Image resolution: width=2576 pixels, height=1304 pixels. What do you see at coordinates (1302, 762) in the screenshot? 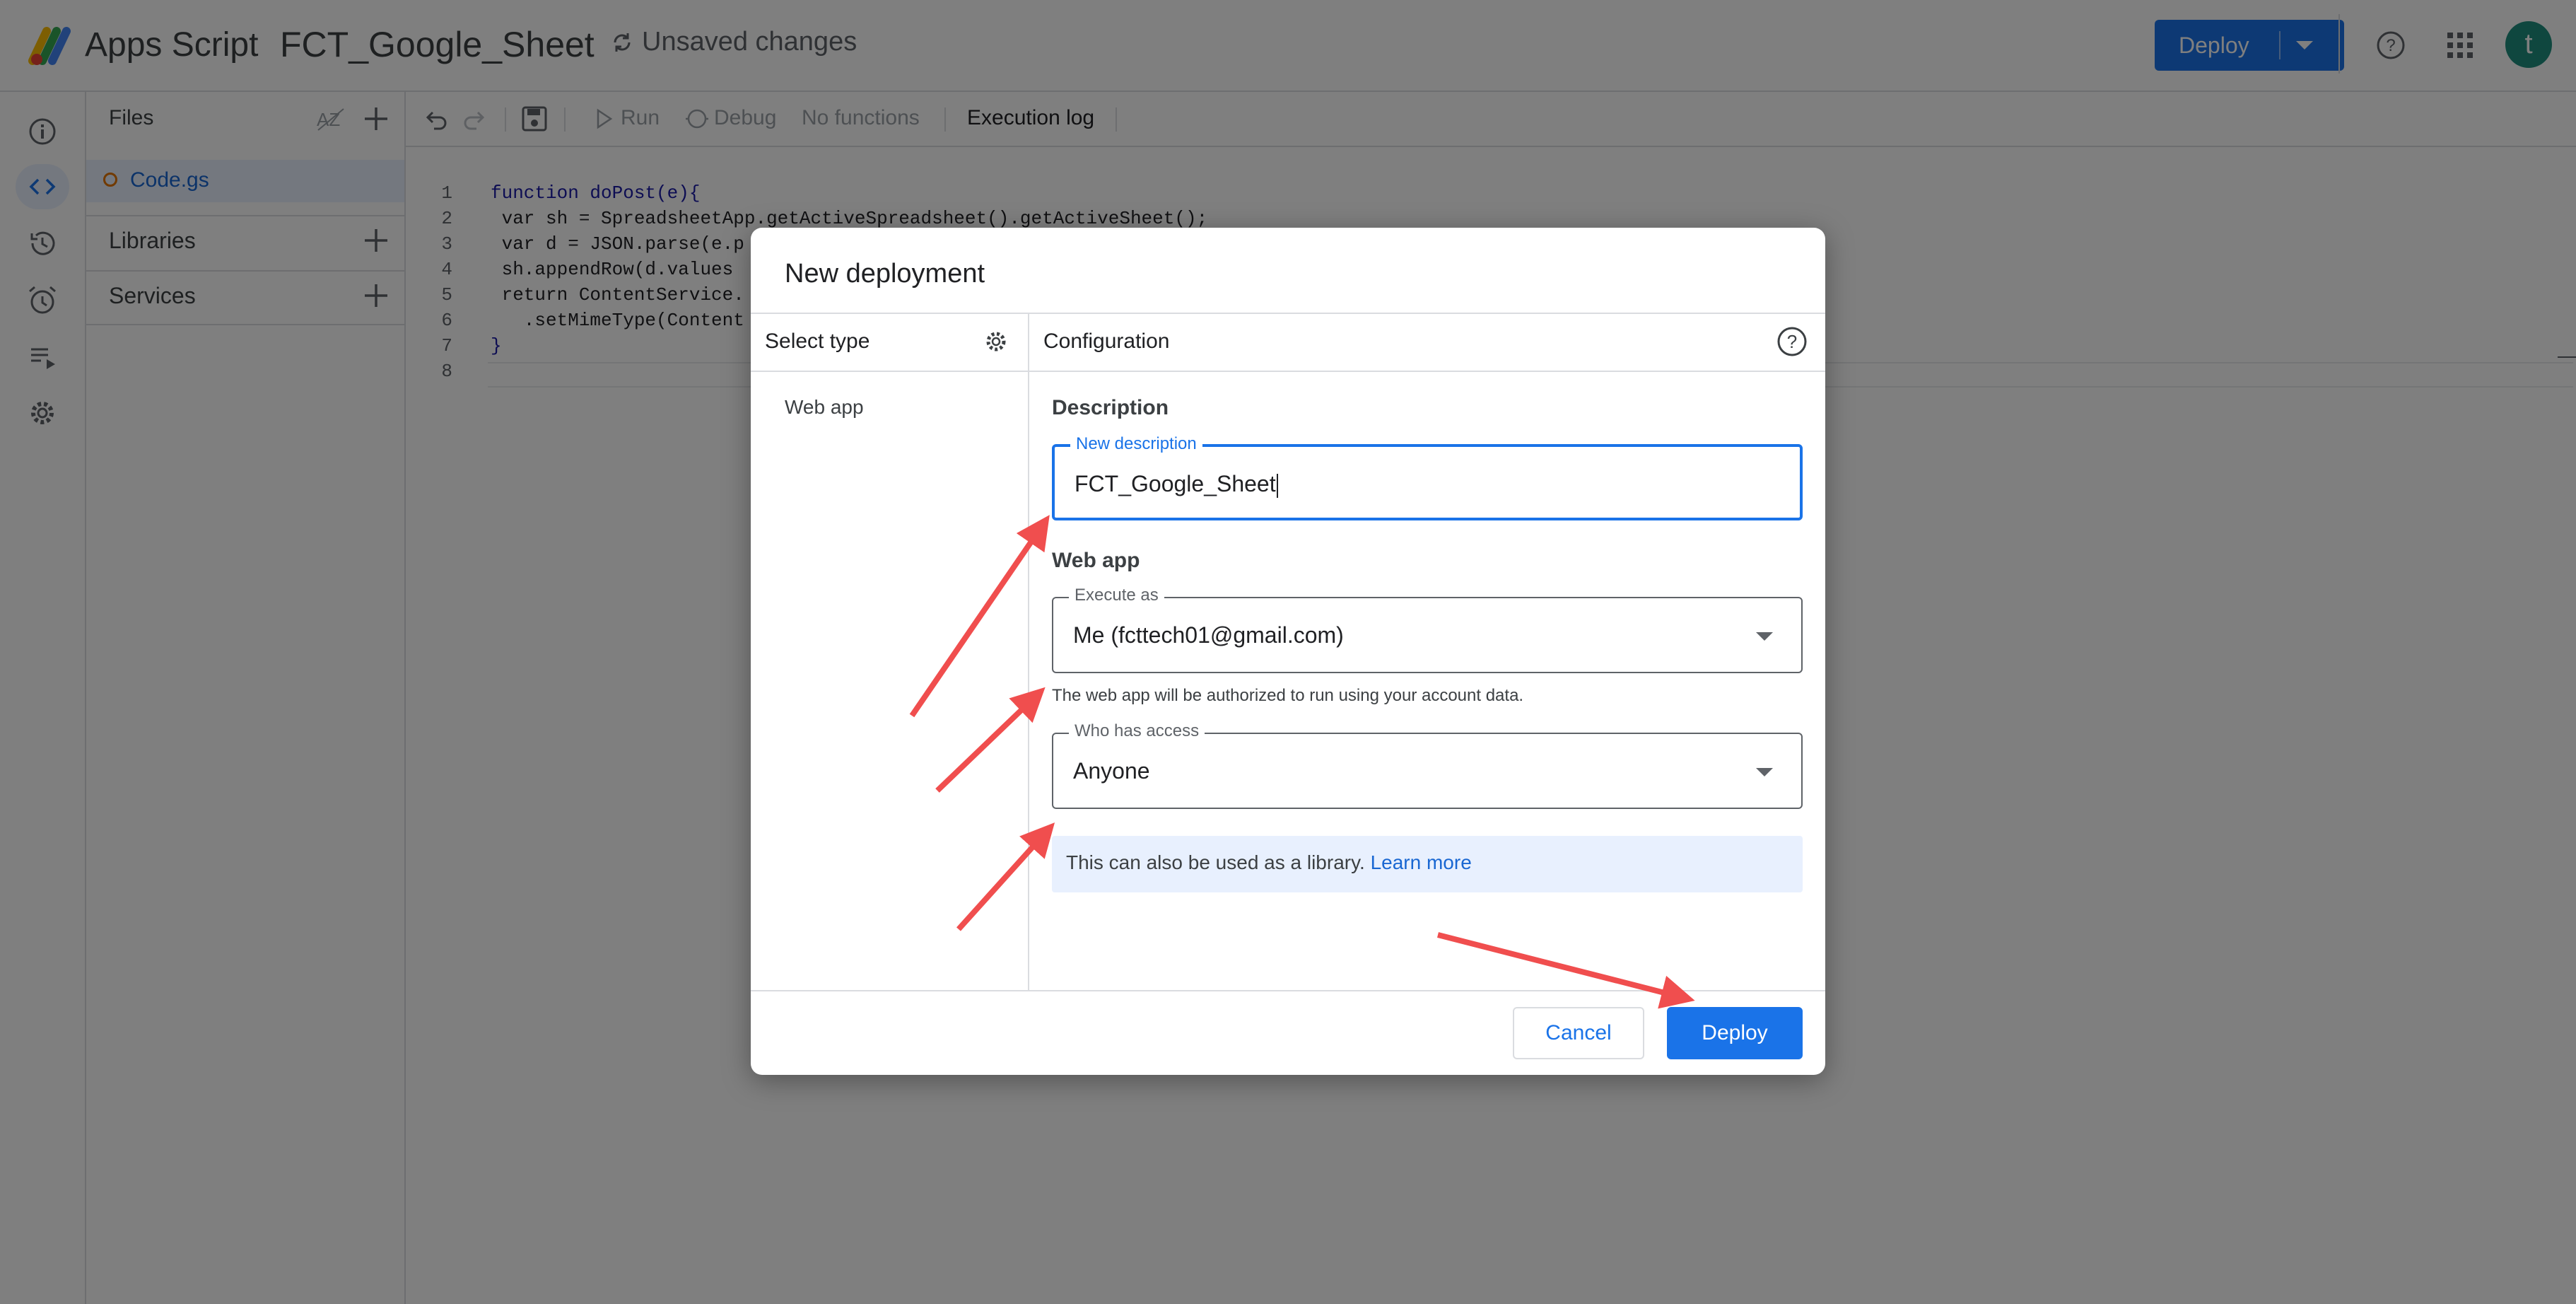
I see `annotation-arrows` at bounding box center [1302, 762].